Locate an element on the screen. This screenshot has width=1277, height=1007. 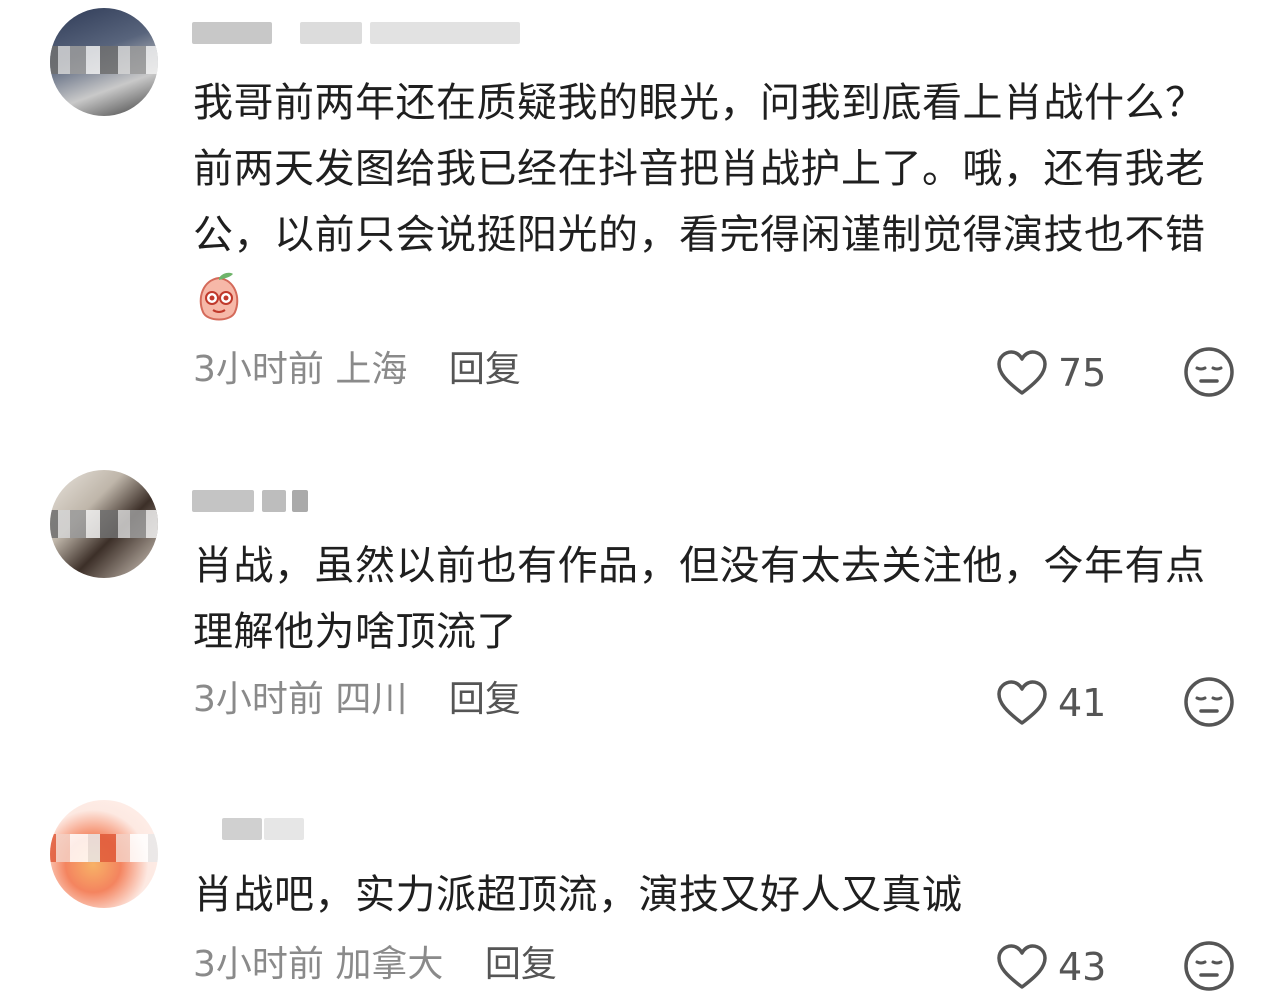
comment-location: 加拿大 is located at coordinates (389, 964).